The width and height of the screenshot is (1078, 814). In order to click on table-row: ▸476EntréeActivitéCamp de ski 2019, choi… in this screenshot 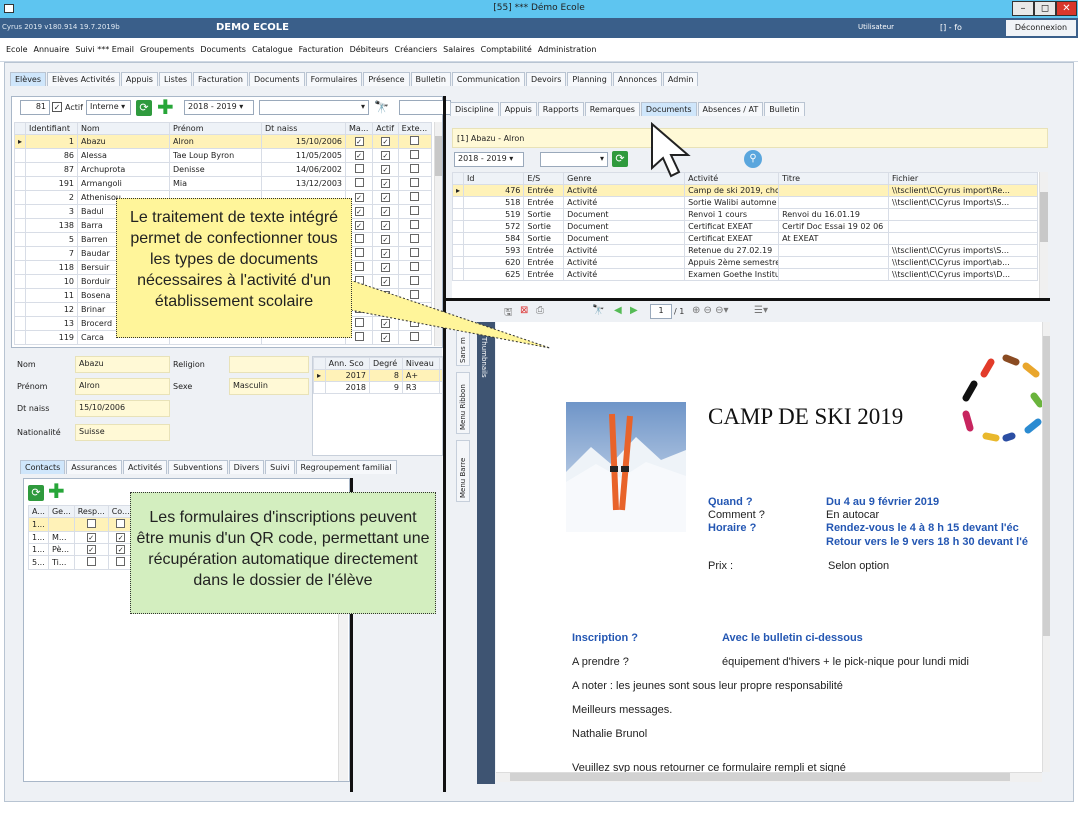, I will do `click(745, 190)`.